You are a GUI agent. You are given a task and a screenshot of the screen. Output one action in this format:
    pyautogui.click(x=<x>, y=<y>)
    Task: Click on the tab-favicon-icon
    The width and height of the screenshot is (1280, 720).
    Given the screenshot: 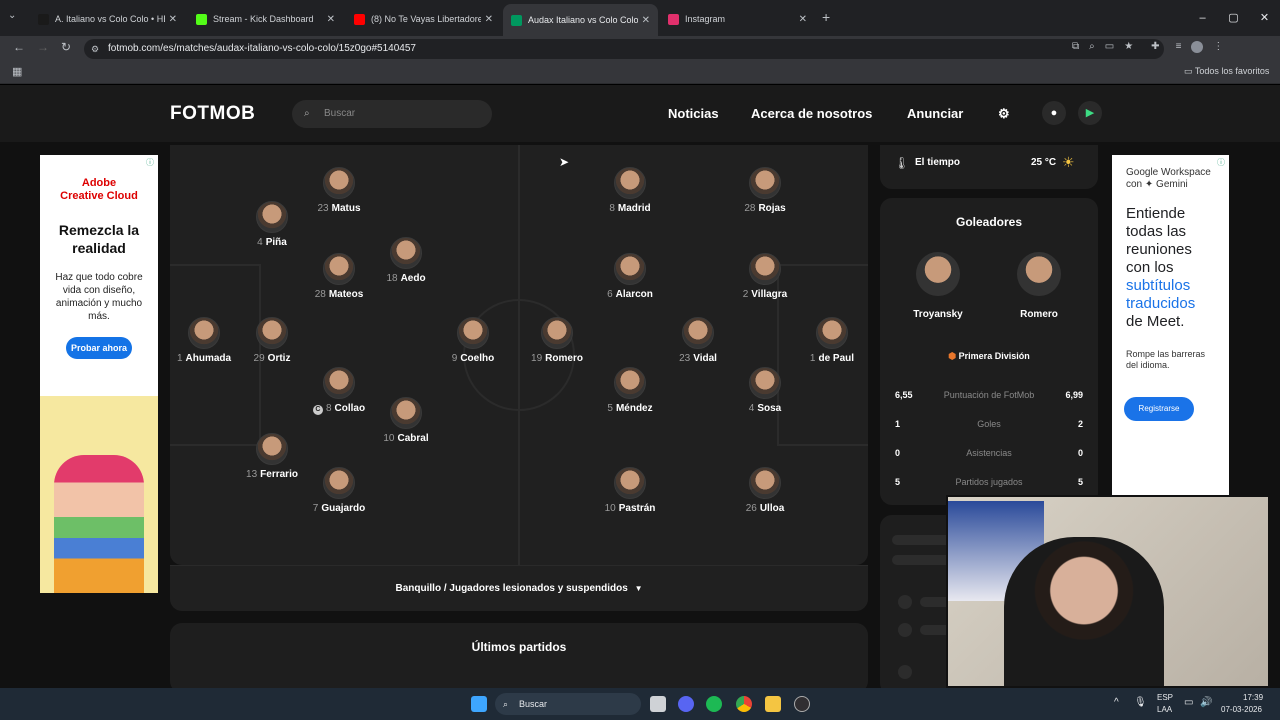 What is the action you would take?
    pyautogui.click(x=673, y=19)
    